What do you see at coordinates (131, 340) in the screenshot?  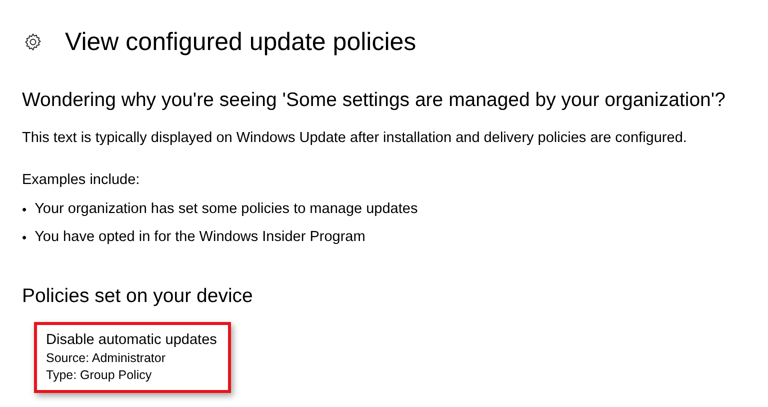 I see `policy-name: Disable automatic updates` at bounding box center [131, 340].